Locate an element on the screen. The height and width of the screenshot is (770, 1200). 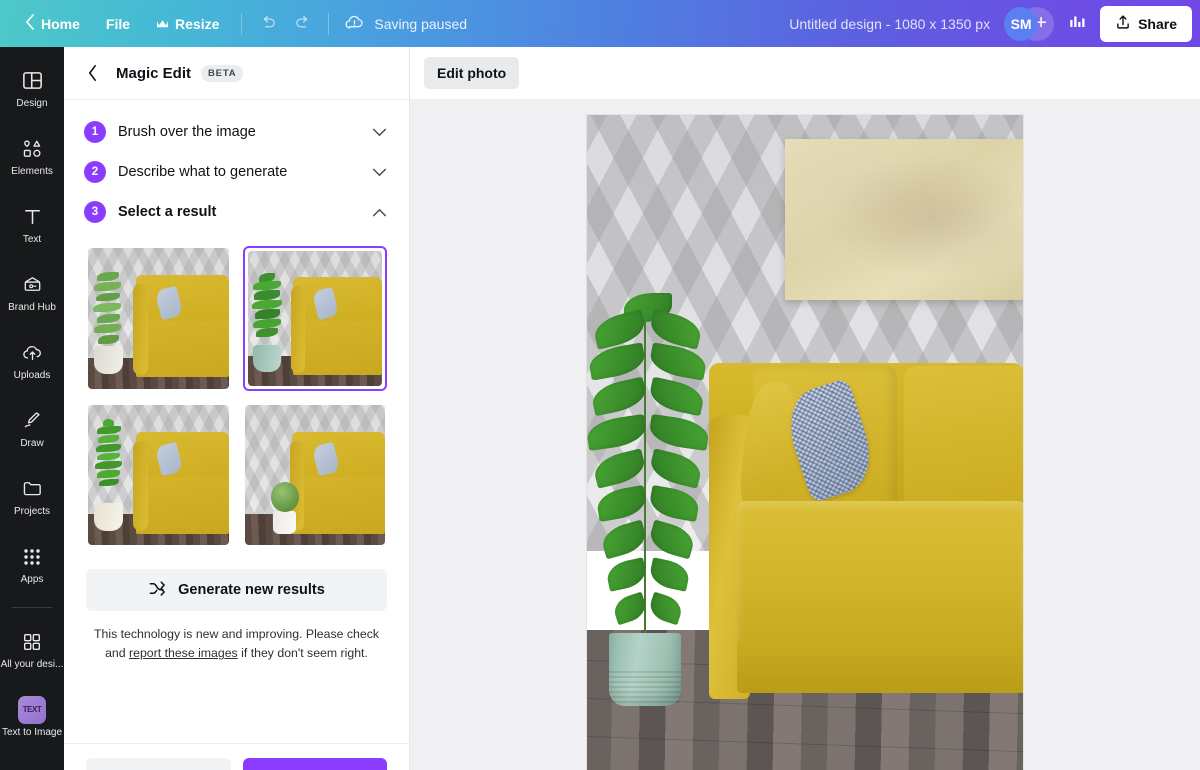
step-label: Describe what to generate is located at coordinates (203, 172).